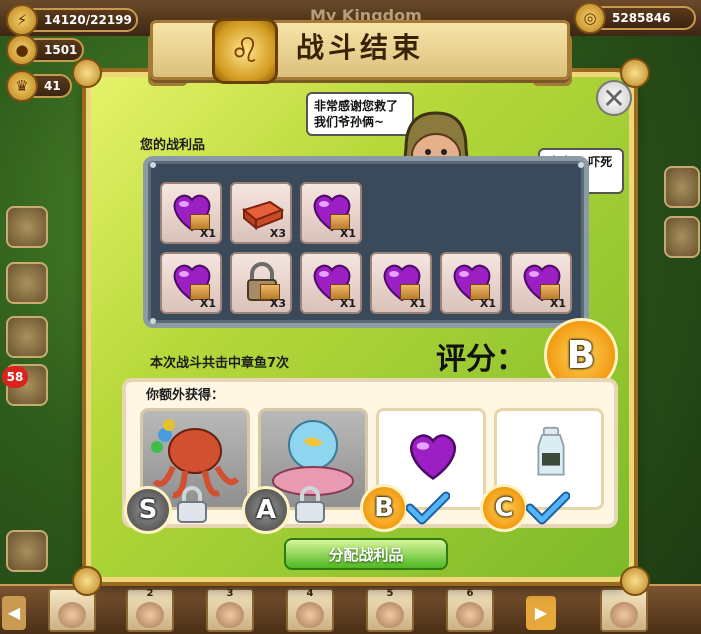 This screenshot has height=634, width=701. I want to click on treasure-icon, so click(682, 237).